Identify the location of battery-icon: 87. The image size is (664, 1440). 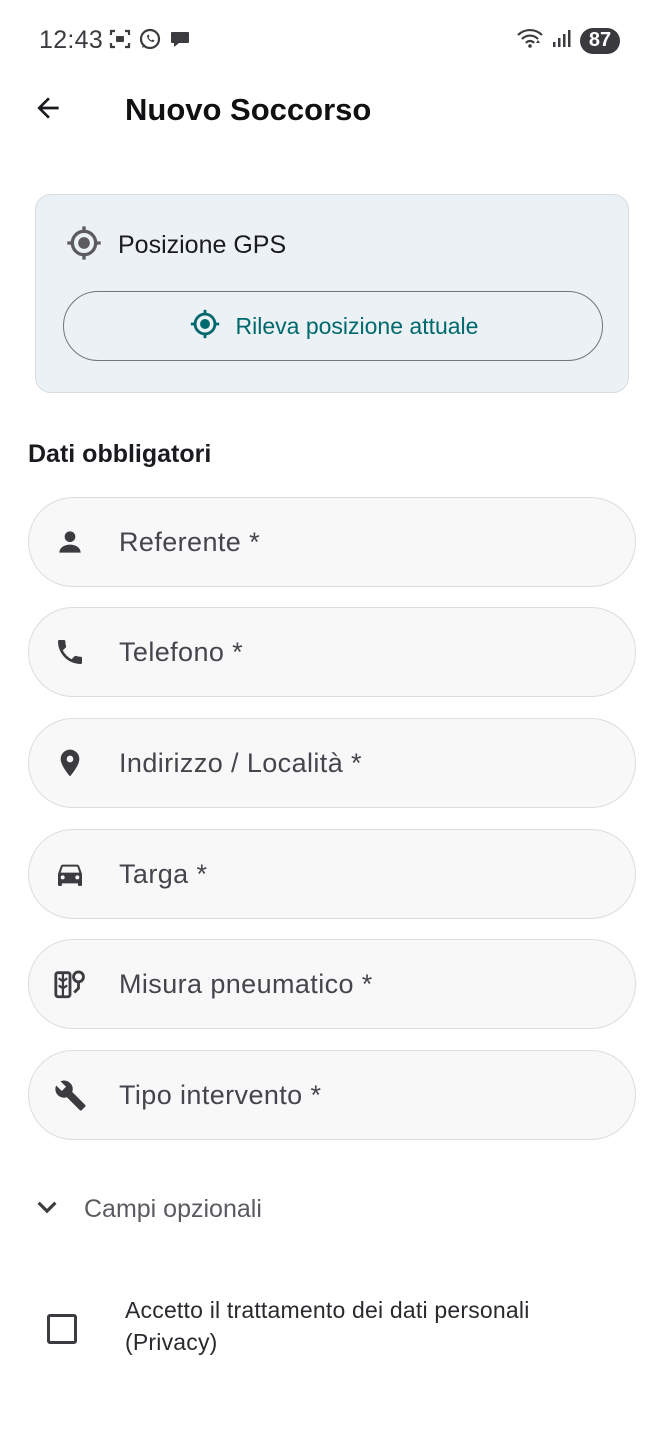
(600, 40).